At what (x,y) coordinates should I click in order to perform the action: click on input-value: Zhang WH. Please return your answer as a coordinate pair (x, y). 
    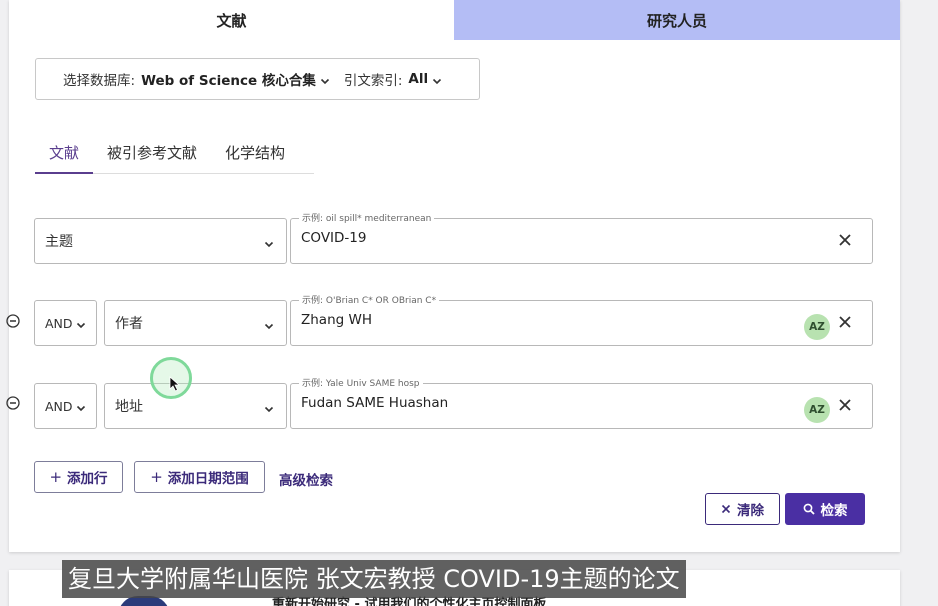
    Looking at the image, I should click on (336, 320).